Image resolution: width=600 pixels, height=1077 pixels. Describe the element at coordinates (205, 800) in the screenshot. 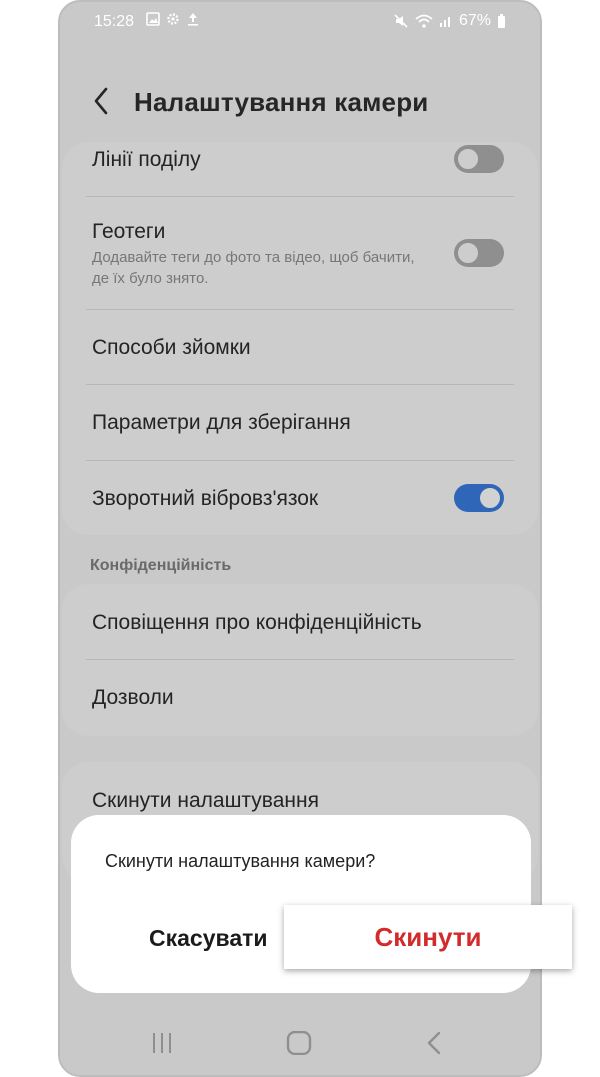

I see `reset-settings-label: Скинути налаштування` at that location.